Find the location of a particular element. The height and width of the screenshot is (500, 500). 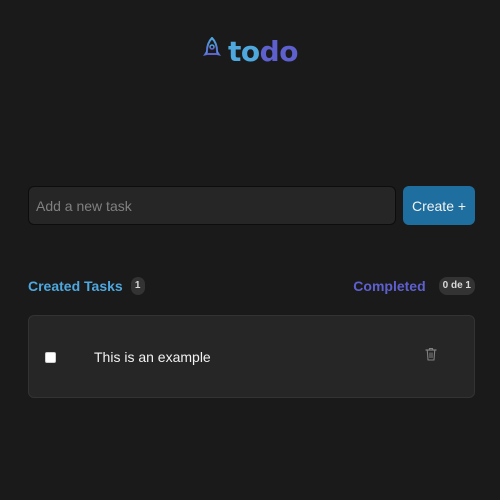

new-task-input is located at coordinates (212, 205).